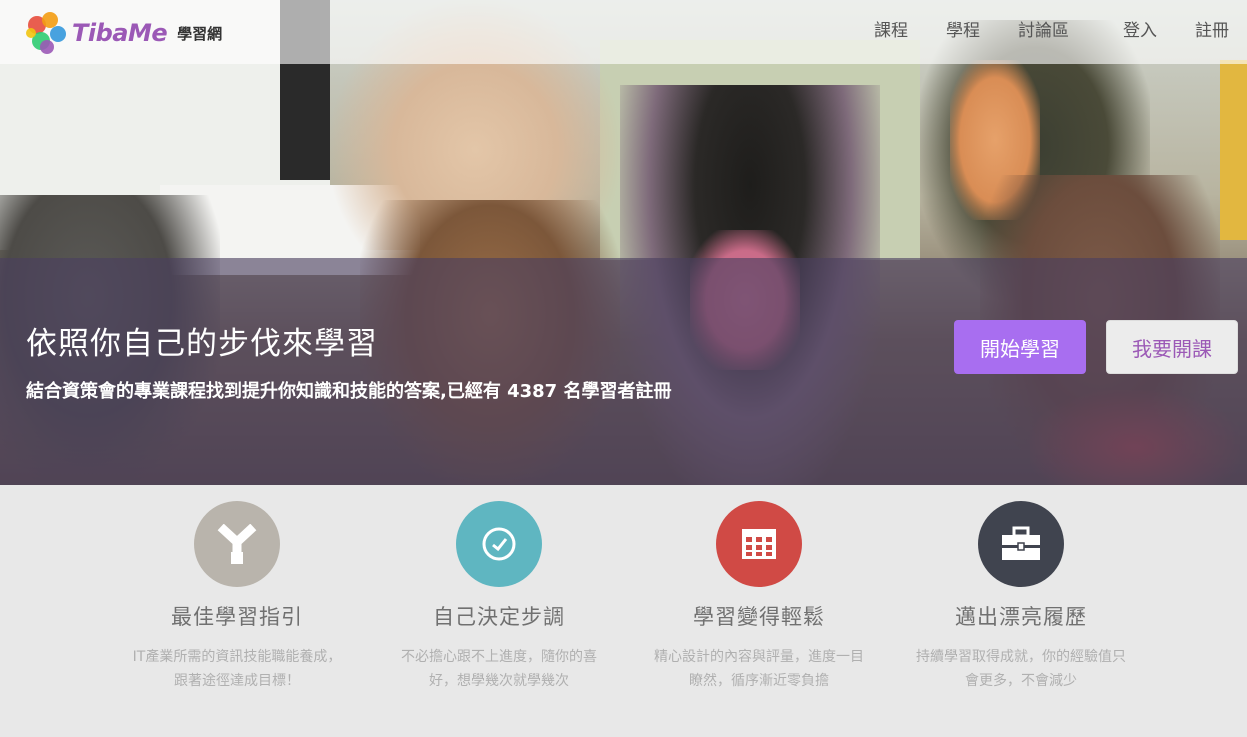  I want to click on feature-resume: 邁出漂亮履歷 持續學習取得成就，你的經驗值只會更多，不會減少, so click(1021, 597).